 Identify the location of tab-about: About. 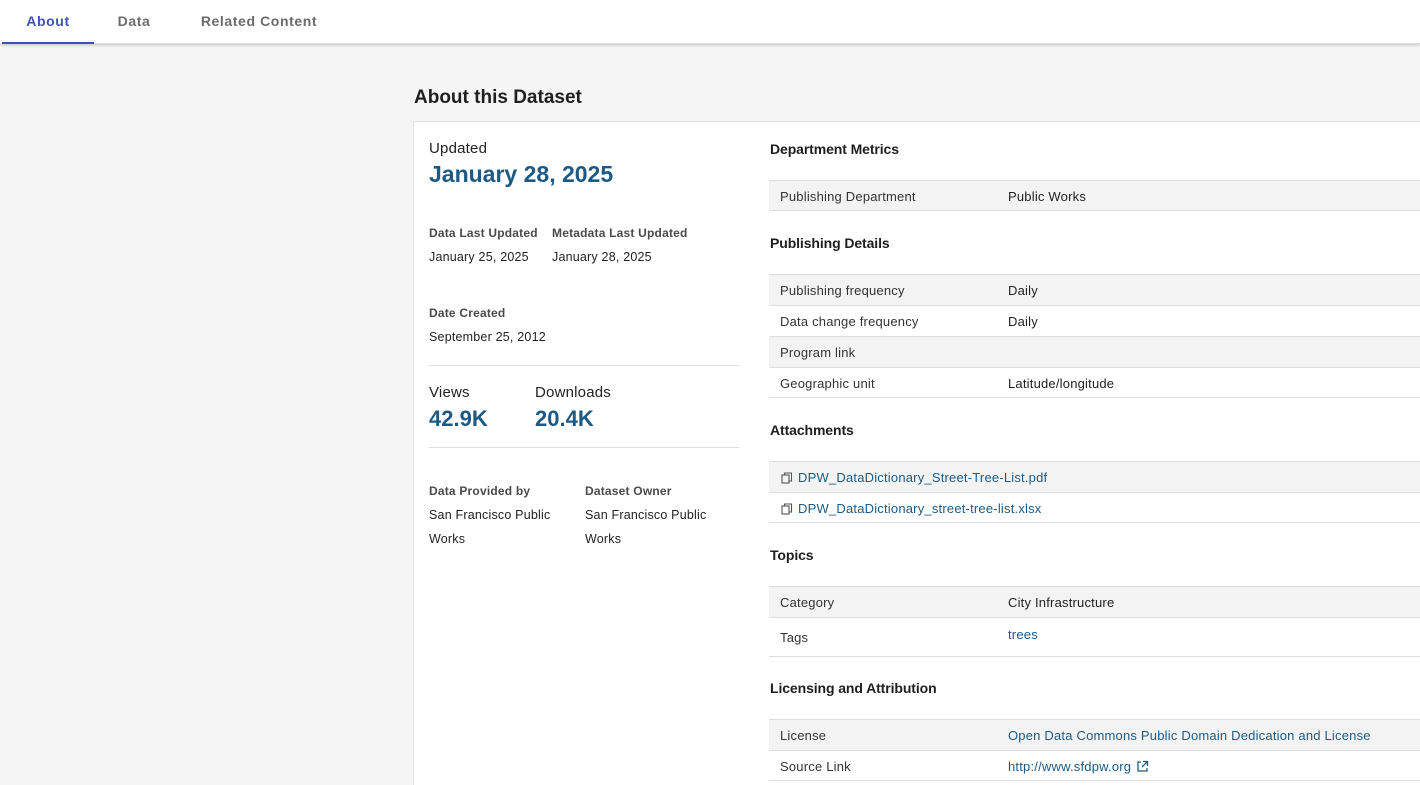
(48, 22).